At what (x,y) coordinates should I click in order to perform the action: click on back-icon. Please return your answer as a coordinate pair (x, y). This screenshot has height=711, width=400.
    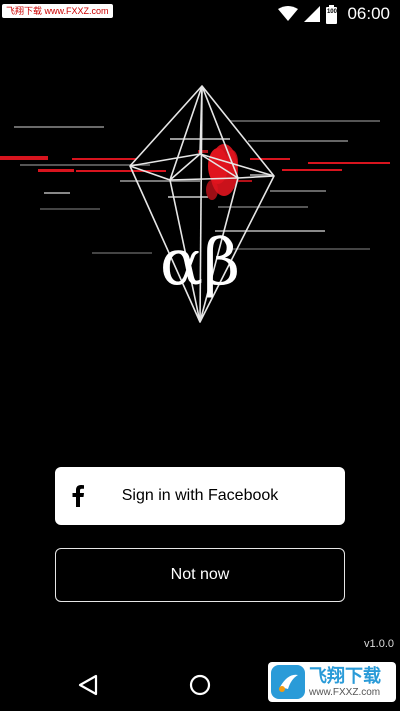
    Looking at the image, I should click on (88, 685).